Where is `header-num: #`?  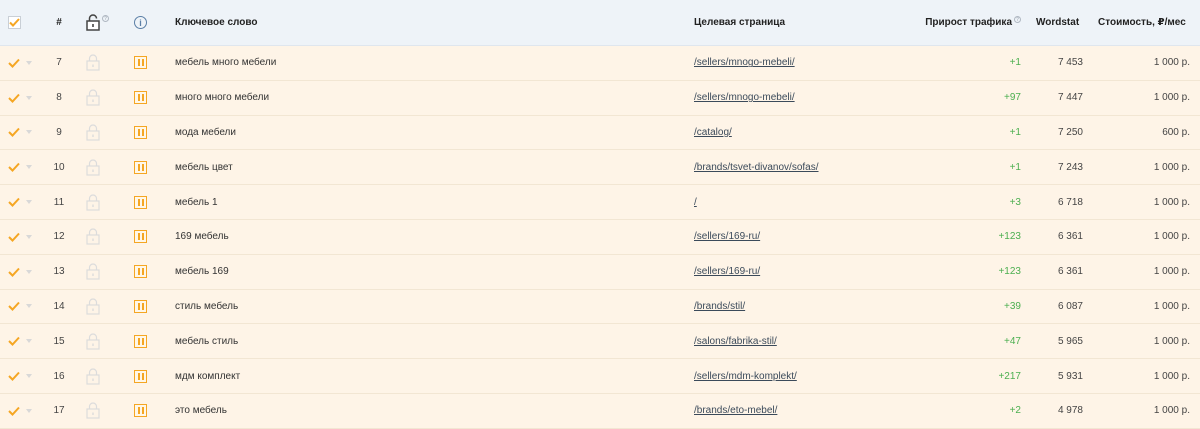 header-num: # is located at coordinates (59, 22).